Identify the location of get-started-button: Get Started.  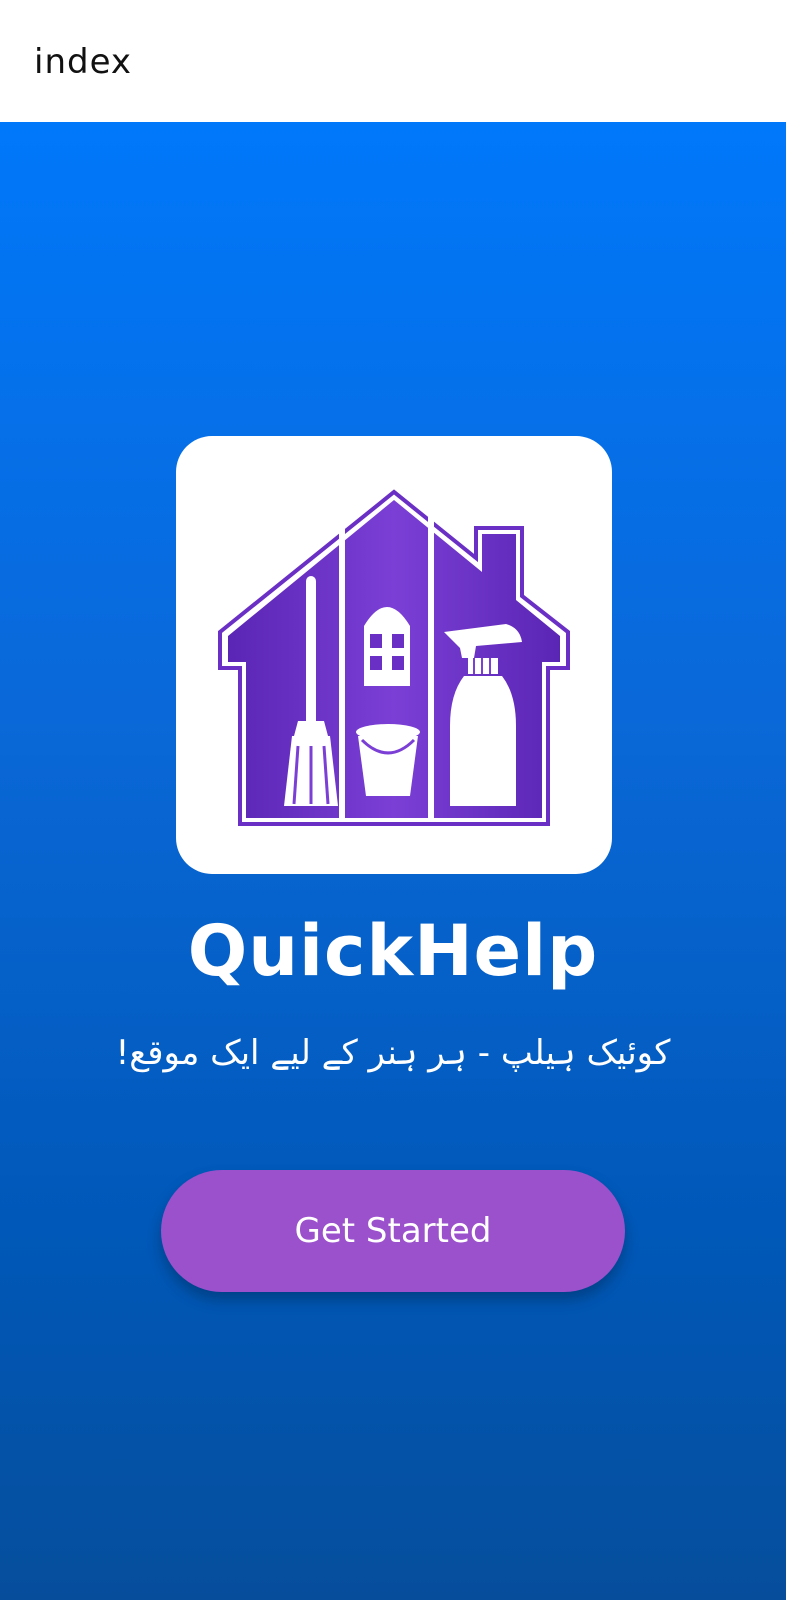
(393, 1231).